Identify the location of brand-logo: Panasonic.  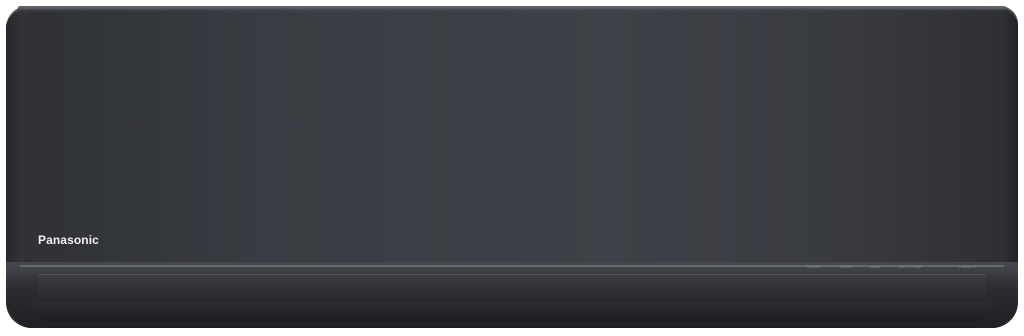
(68, 240).